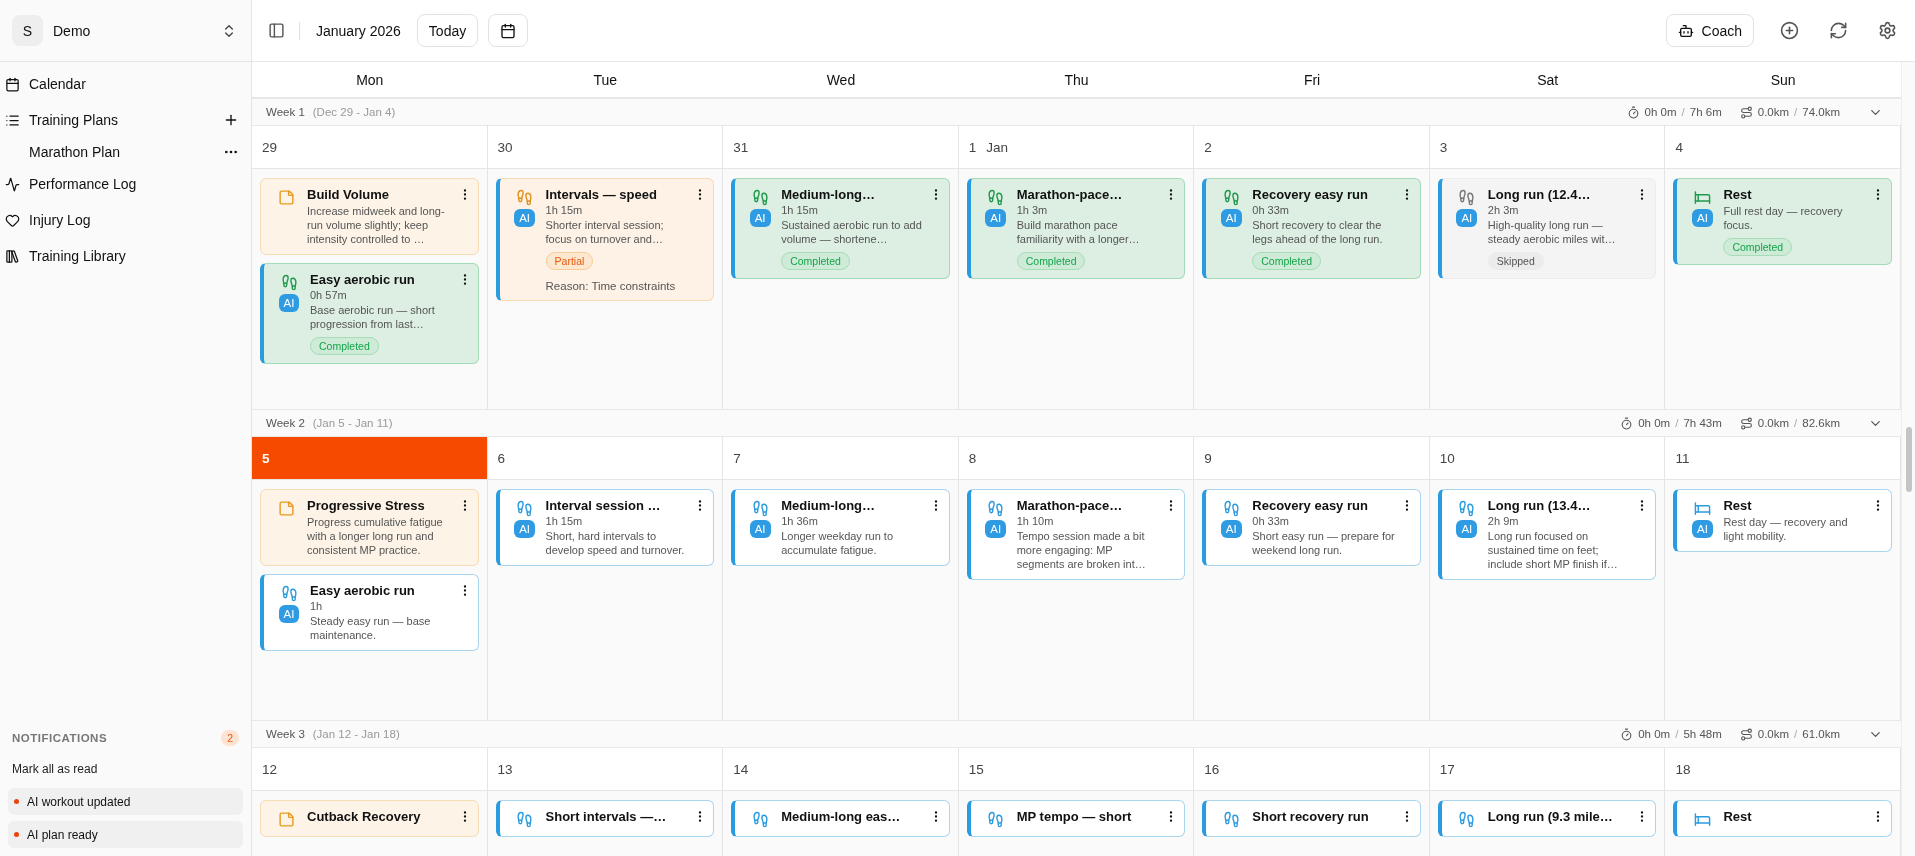 The image size is (1915, 856). Describe the element at coordinates (1212, 769) in the screenshot. I see `date-number: 16` at that location.